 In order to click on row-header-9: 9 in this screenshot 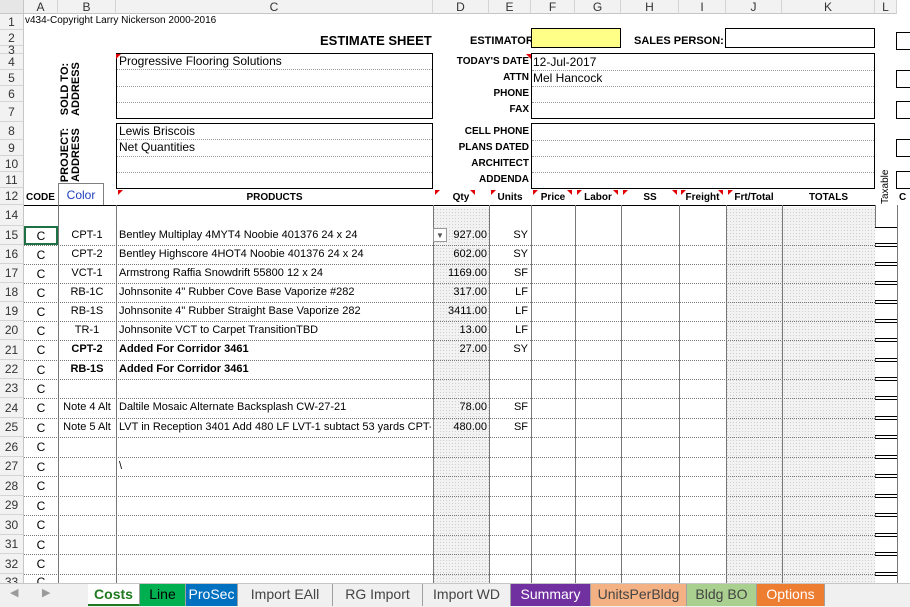, I will do `click(12, 148)`.